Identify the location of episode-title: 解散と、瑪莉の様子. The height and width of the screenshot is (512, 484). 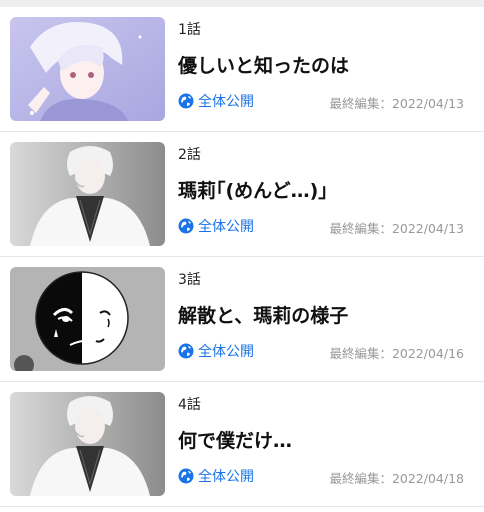
(263, 314).